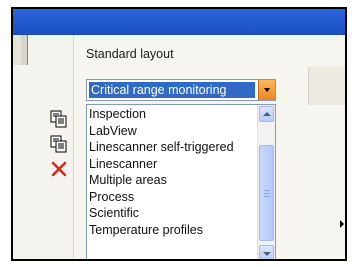 This screenshot has width=356, height=267. What do you see at coordinates (342, 224) in the screenshot?
I see `chevron-right-icon` at bounding box center [342, 224].